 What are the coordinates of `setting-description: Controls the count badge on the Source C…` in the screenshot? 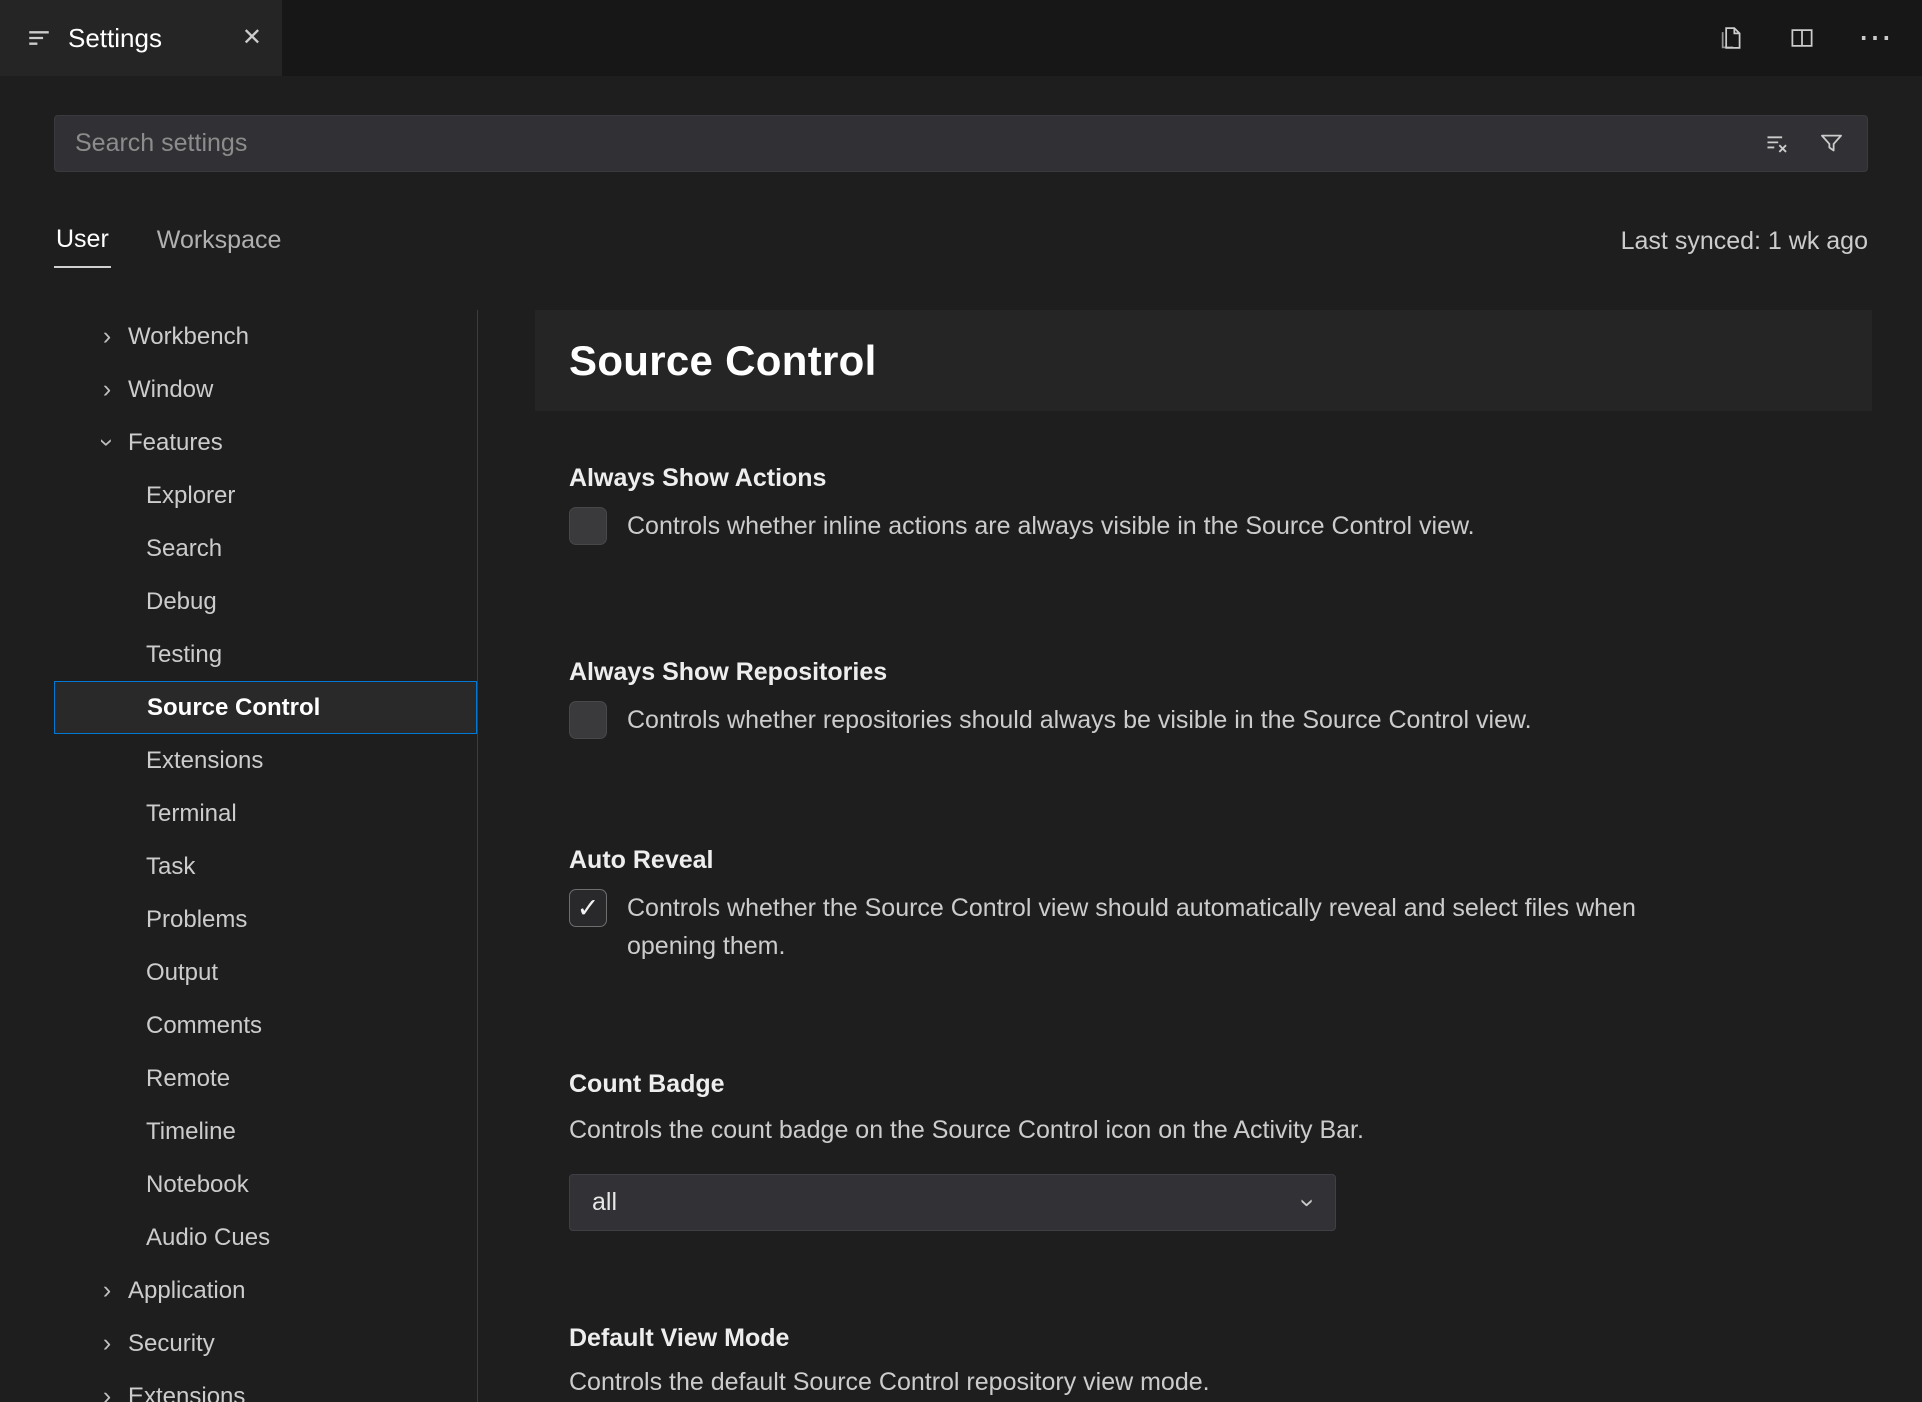 It's located at (966, 1130).